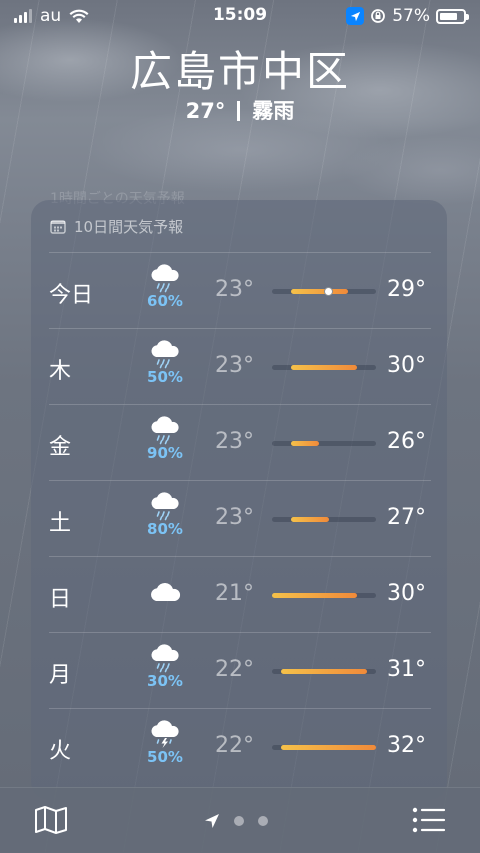 Image resolution: width=480 pixels, height=853 pixels. What do you see at coordinates (329, 291) in the screenshot?
I see `current-temp-dot` at bounding box center [329, 291].